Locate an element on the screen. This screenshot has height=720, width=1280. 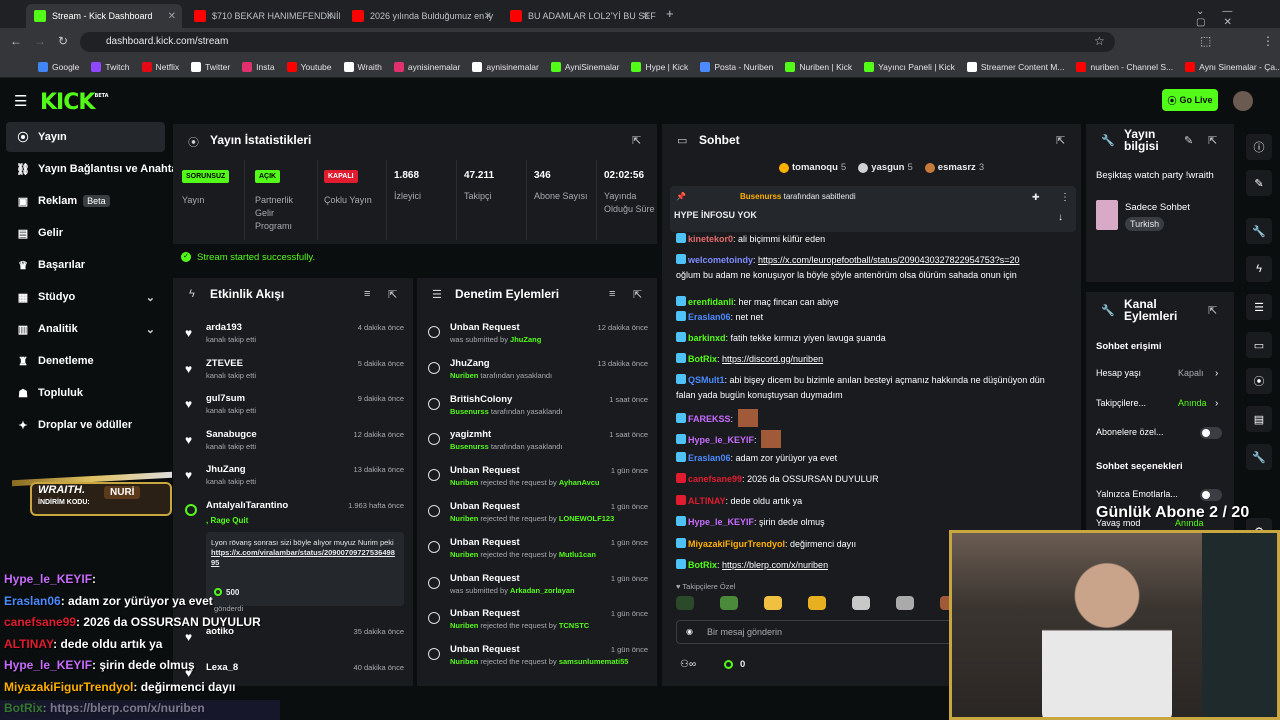
more-options-icon: ⋮ is located at coordinates (1065, 197).